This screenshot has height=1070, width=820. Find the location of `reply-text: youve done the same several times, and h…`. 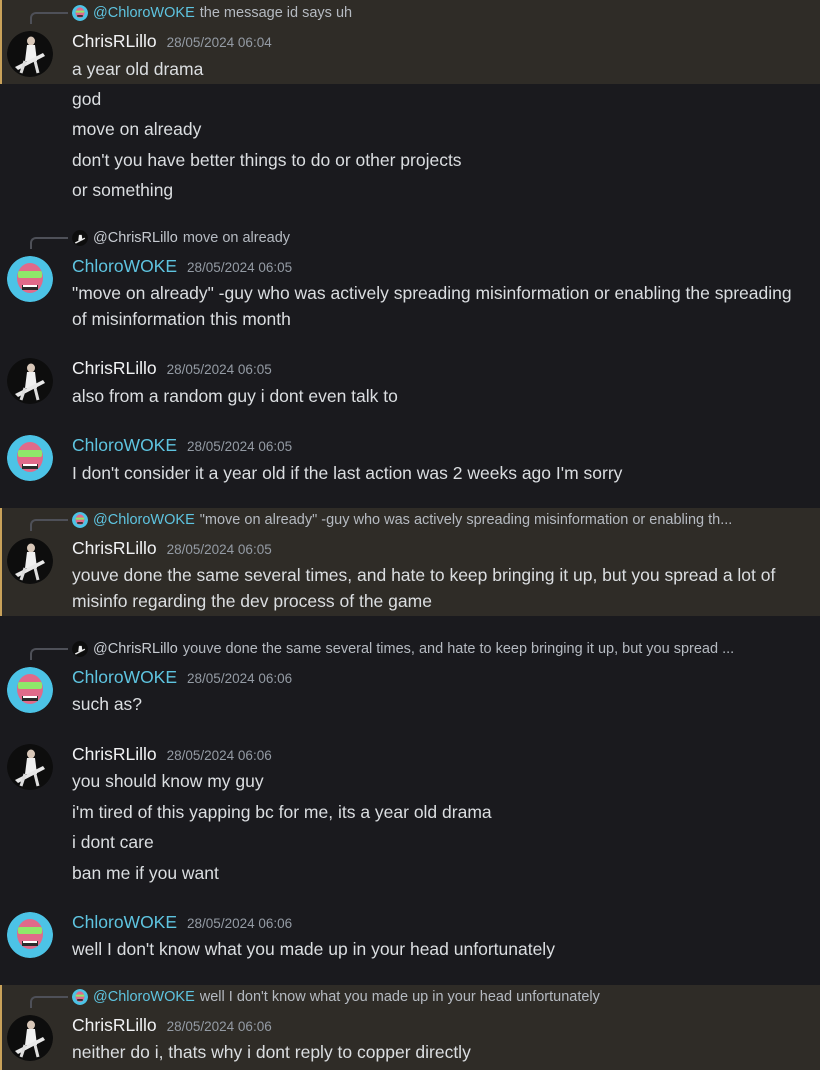

reply-text: youve done the same several times, and h… is located at coordinates (458, 649).